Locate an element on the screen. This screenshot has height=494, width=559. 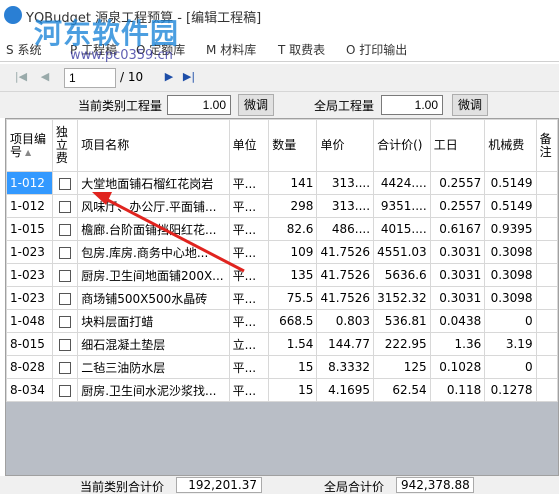
menu-system: S 系统 is located at coordinates (23, 49).